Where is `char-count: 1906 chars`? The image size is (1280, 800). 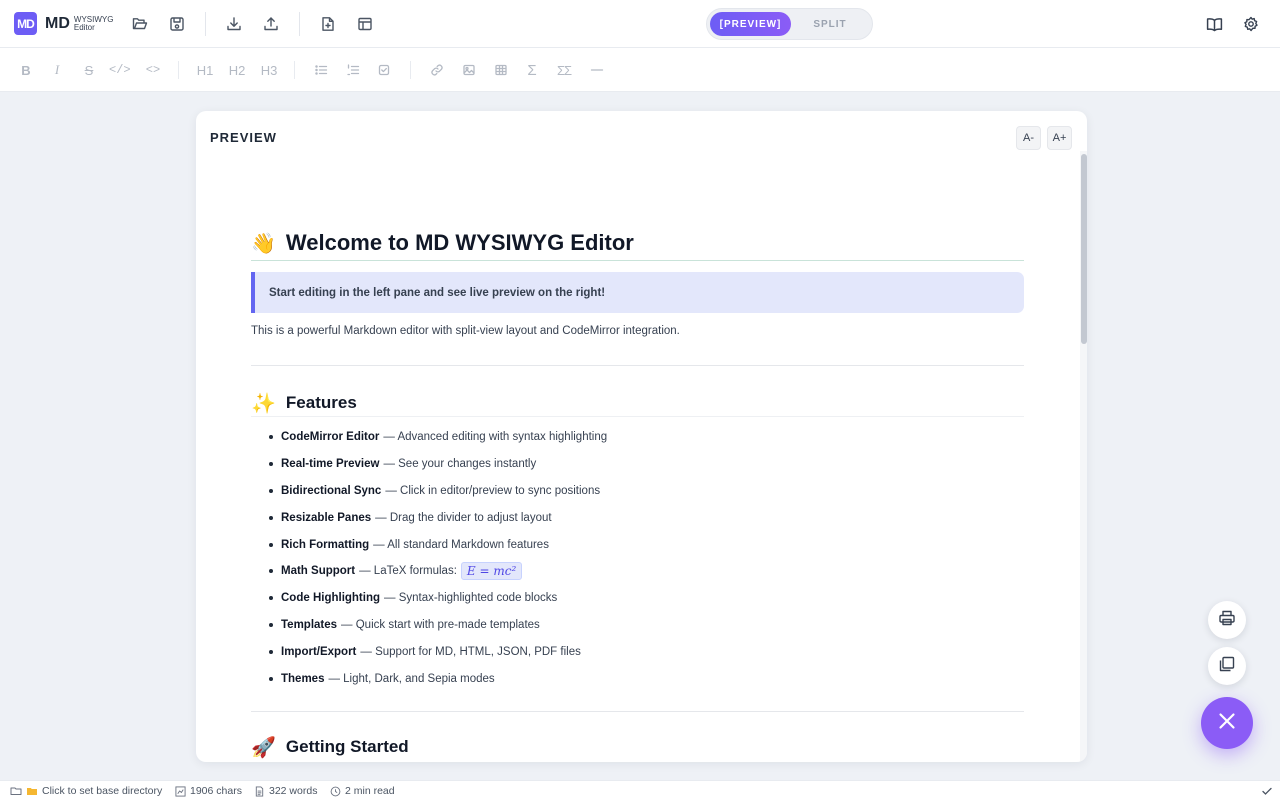
char-count: 1906 chars is located at coordinates (208, 791).